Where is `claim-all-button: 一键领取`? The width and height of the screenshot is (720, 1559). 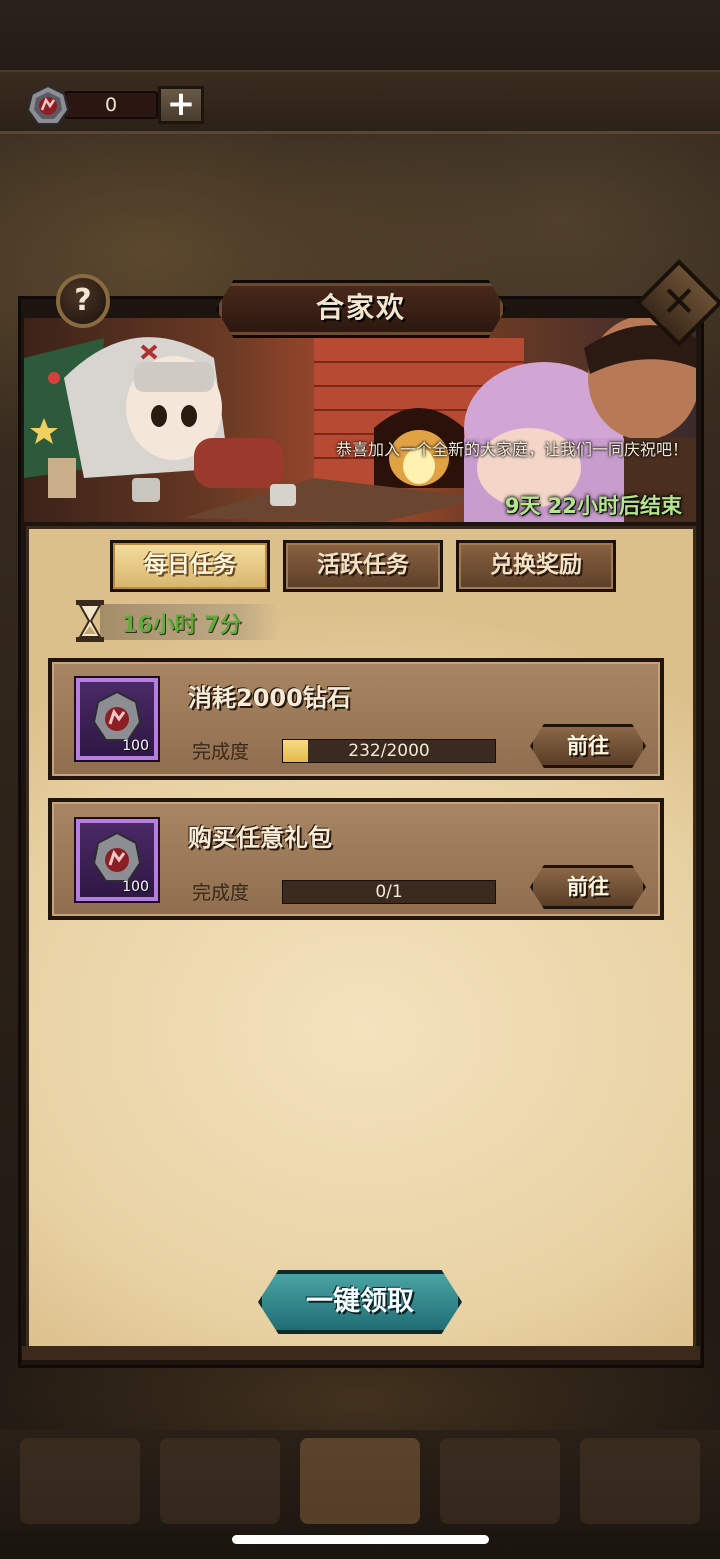
claim-all-button: 一键领取 is located at coordinates (360, 1302).